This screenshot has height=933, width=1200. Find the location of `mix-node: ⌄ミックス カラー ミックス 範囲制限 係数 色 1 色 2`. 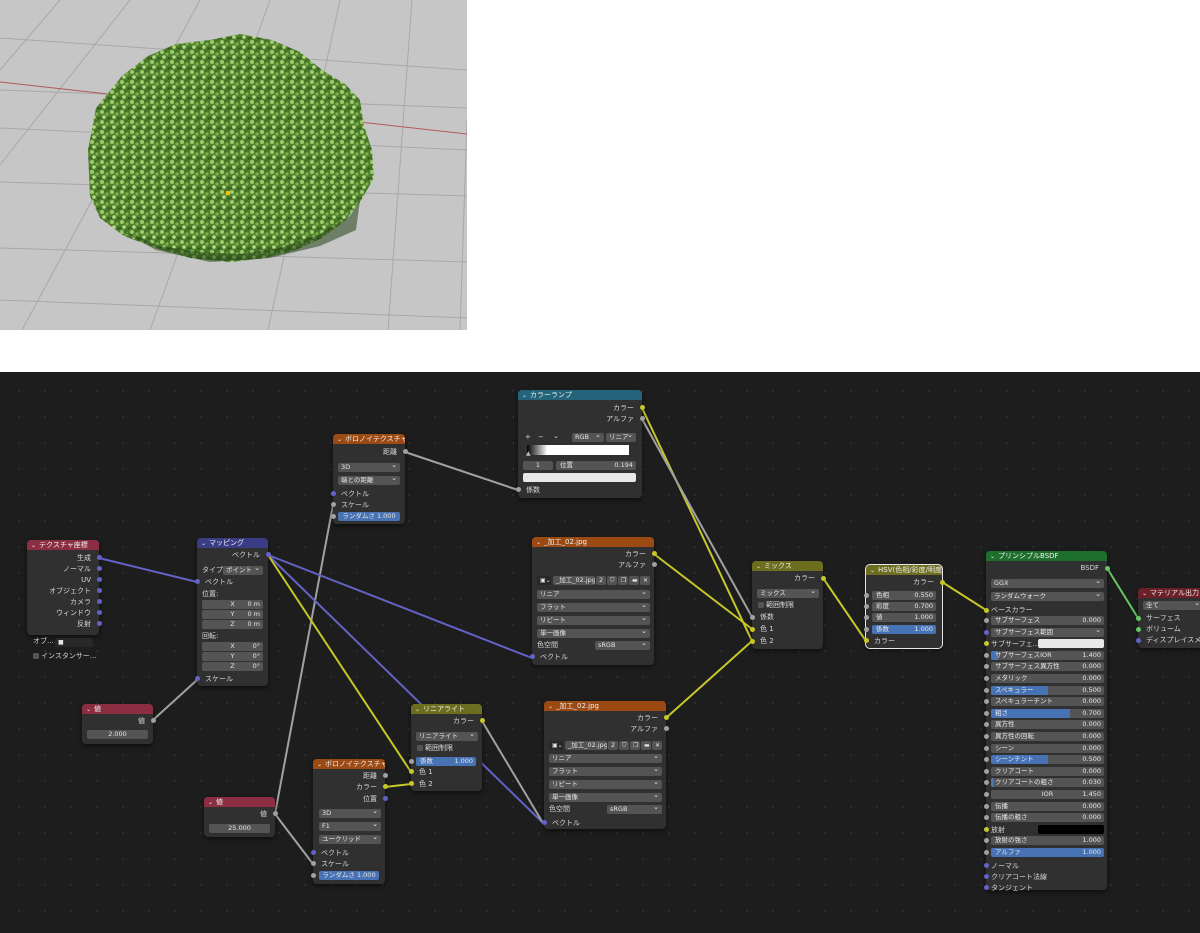

mix-node: ⌄ミックス カラー ミックス 範囲制限 係数 色 1 色 2 is located at coordinates (788, 605).